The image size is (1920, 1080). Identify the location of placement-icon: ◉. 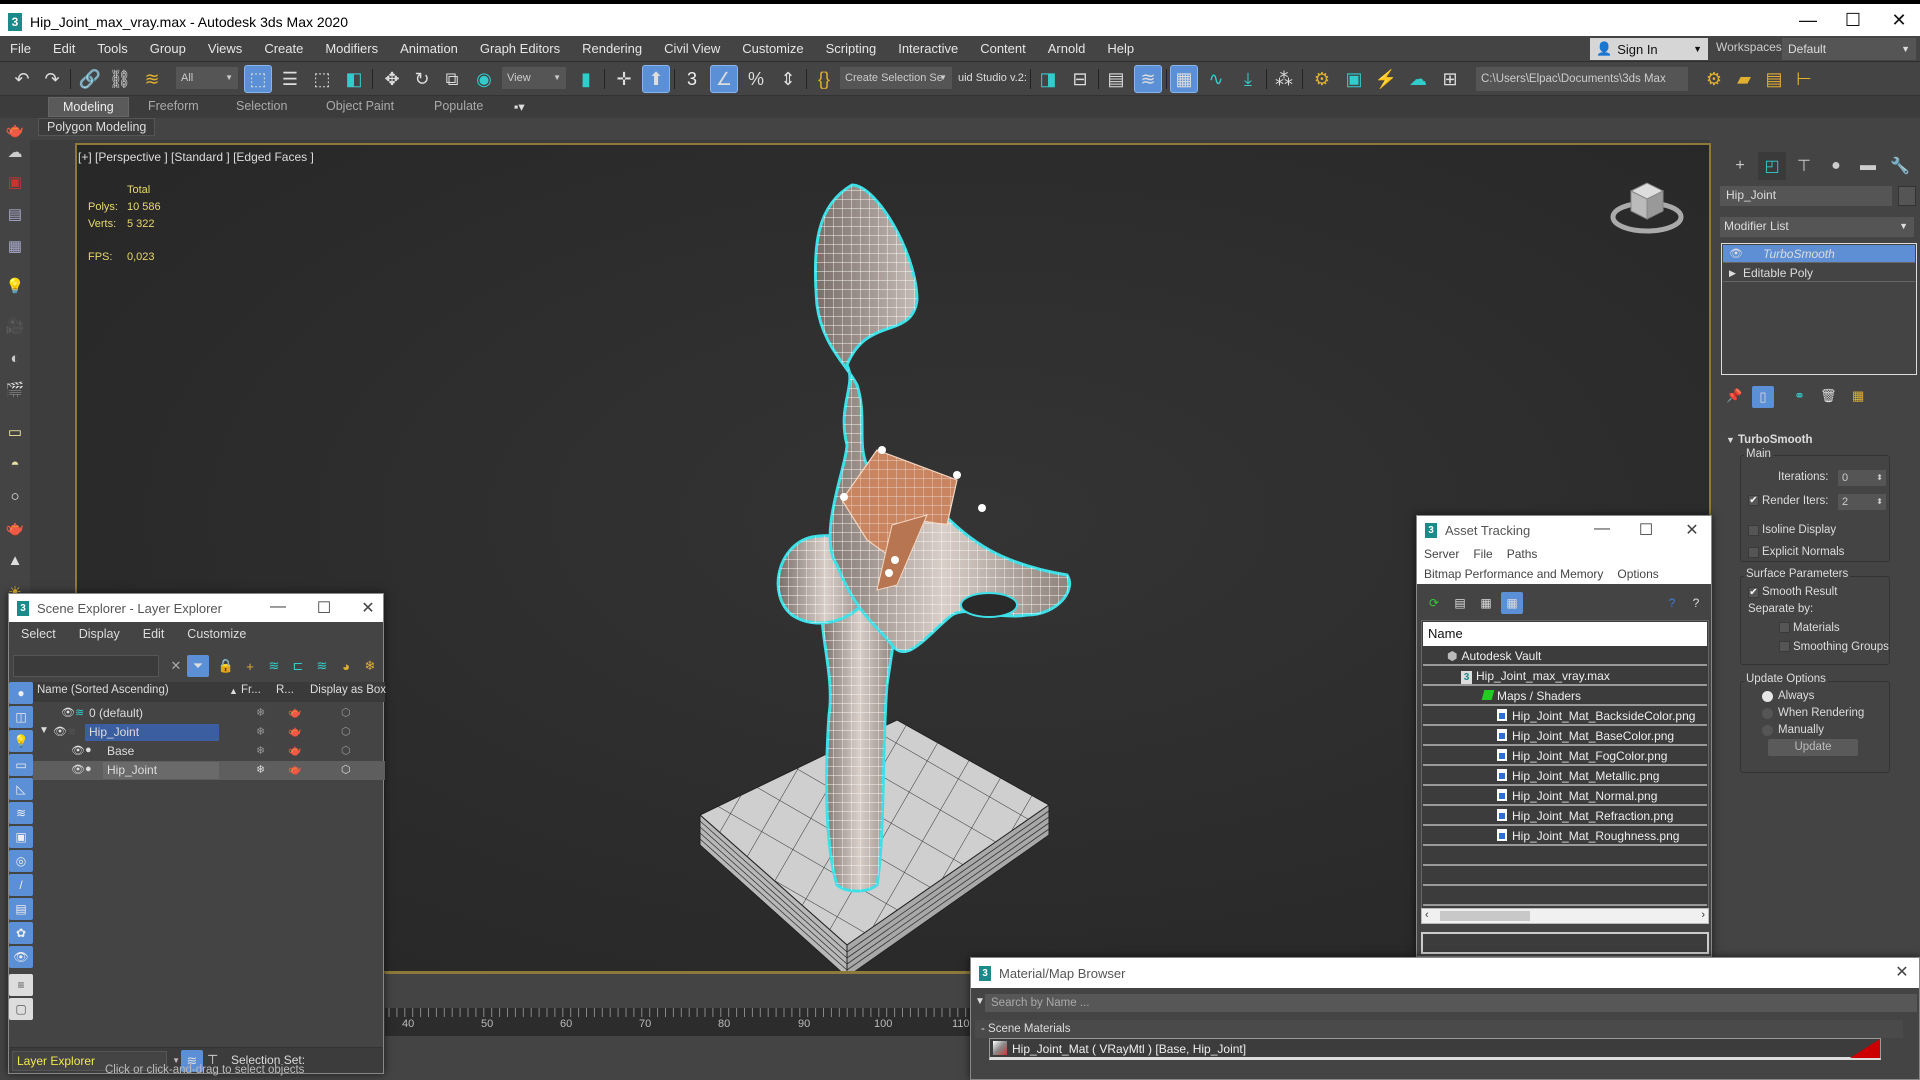
(484, 79).